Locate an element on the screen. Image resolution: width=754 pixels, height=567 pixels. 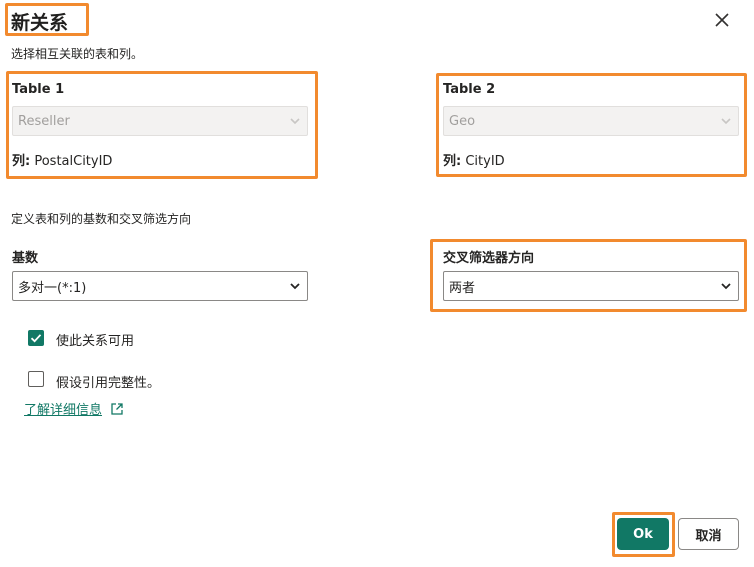
cardinality-selected-value: 多对一(*:1) is located at coordinates (52, 288).